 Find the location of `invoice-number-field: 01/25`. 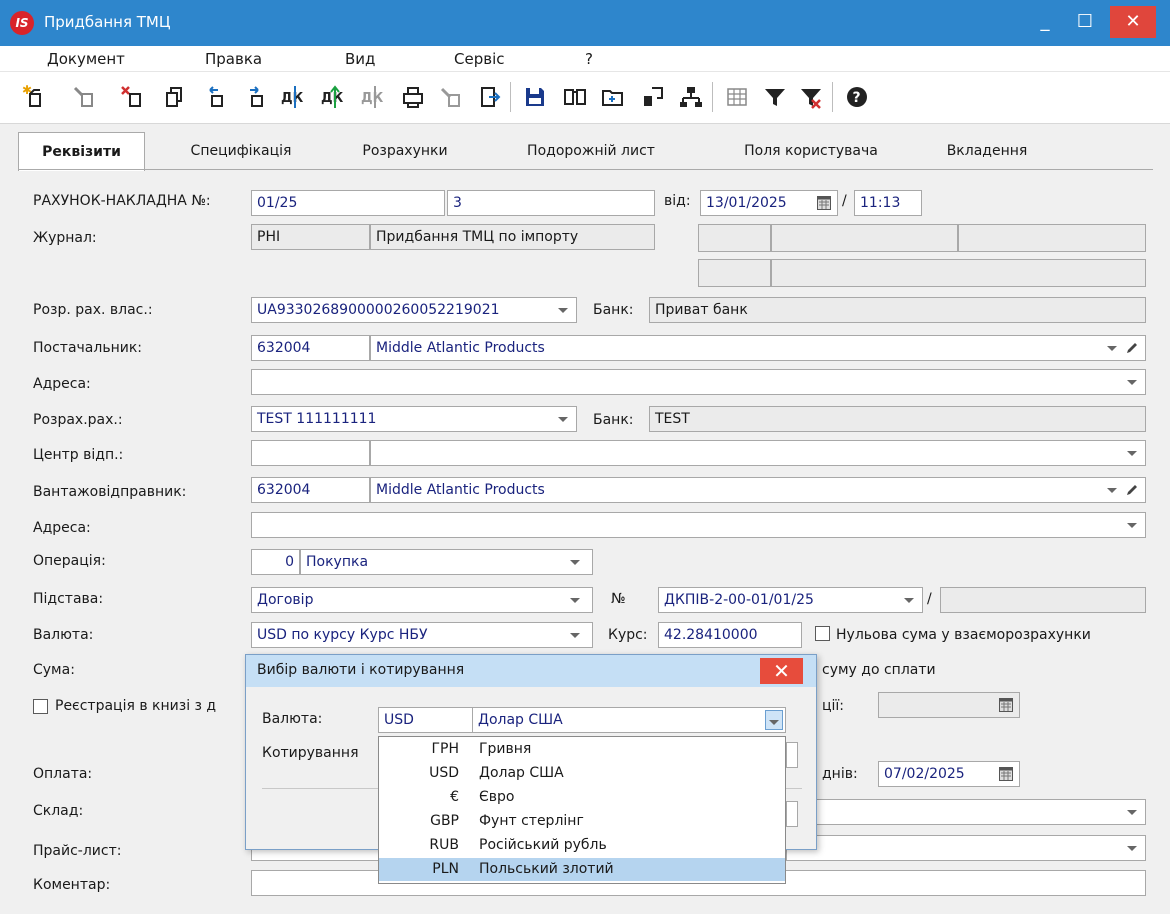

invoice-number-field: 01/25 is located at coordinates (348, 203).